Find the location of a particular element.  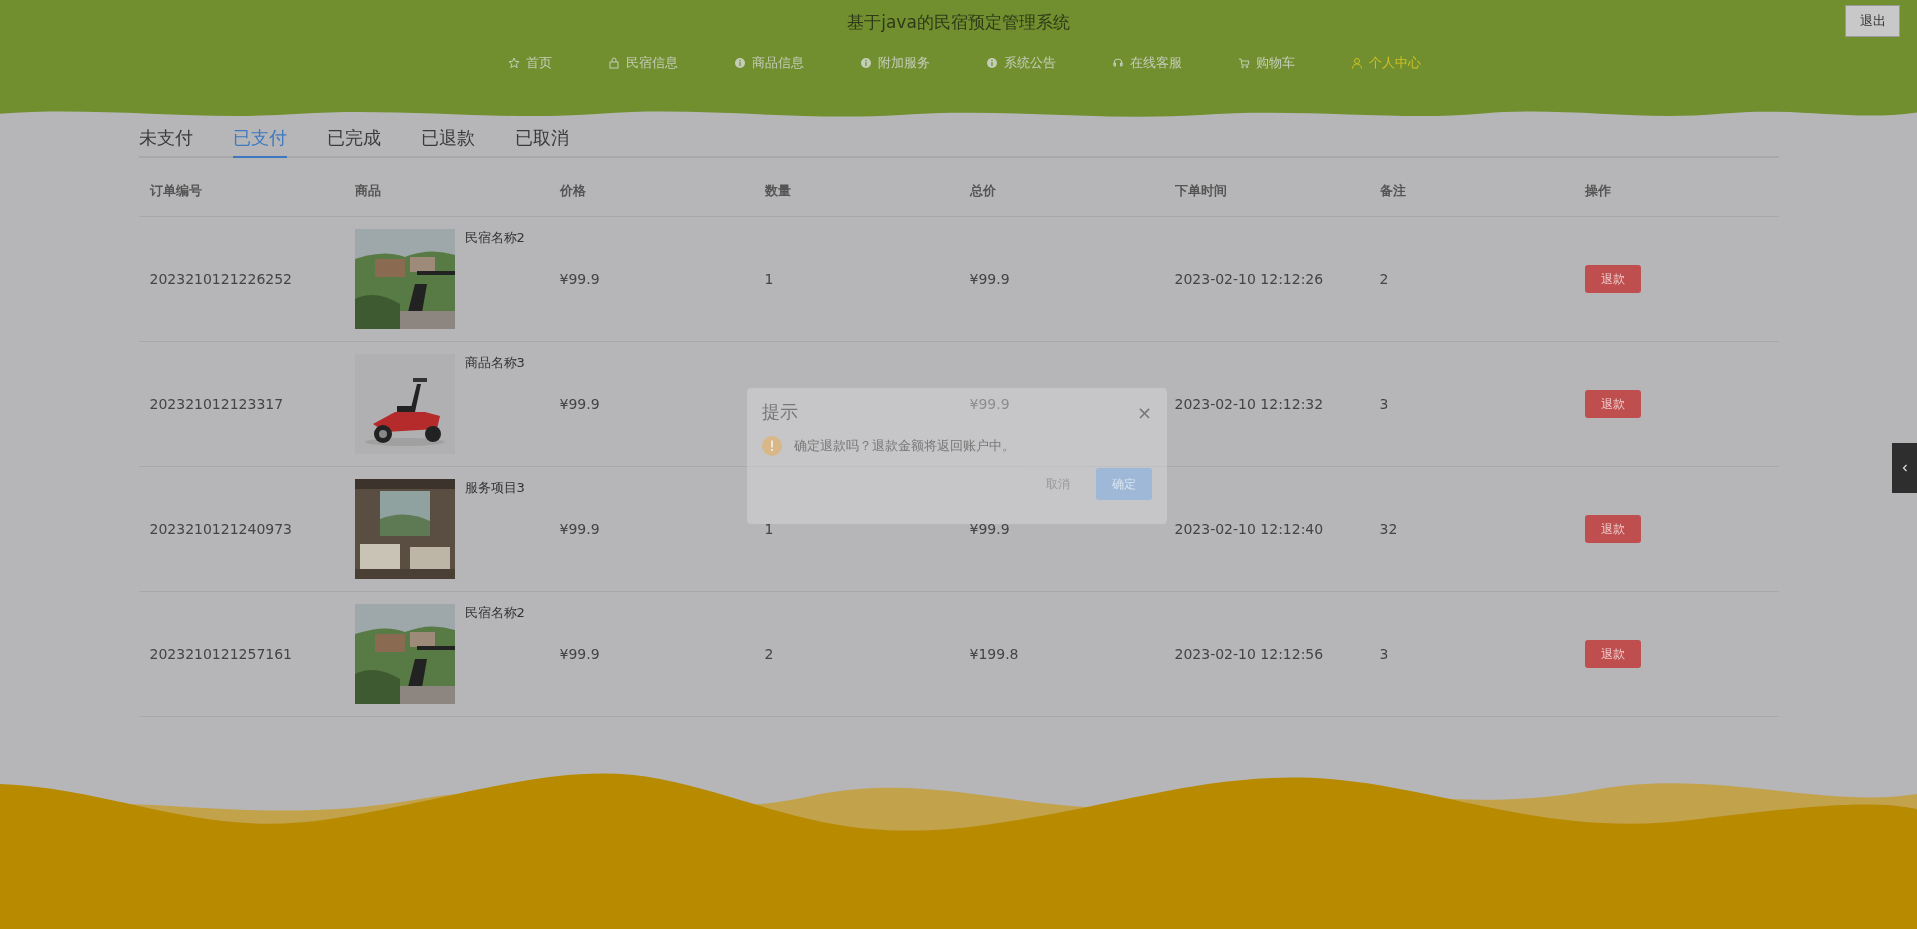

user-icon is located at coordinates (1357, 63).